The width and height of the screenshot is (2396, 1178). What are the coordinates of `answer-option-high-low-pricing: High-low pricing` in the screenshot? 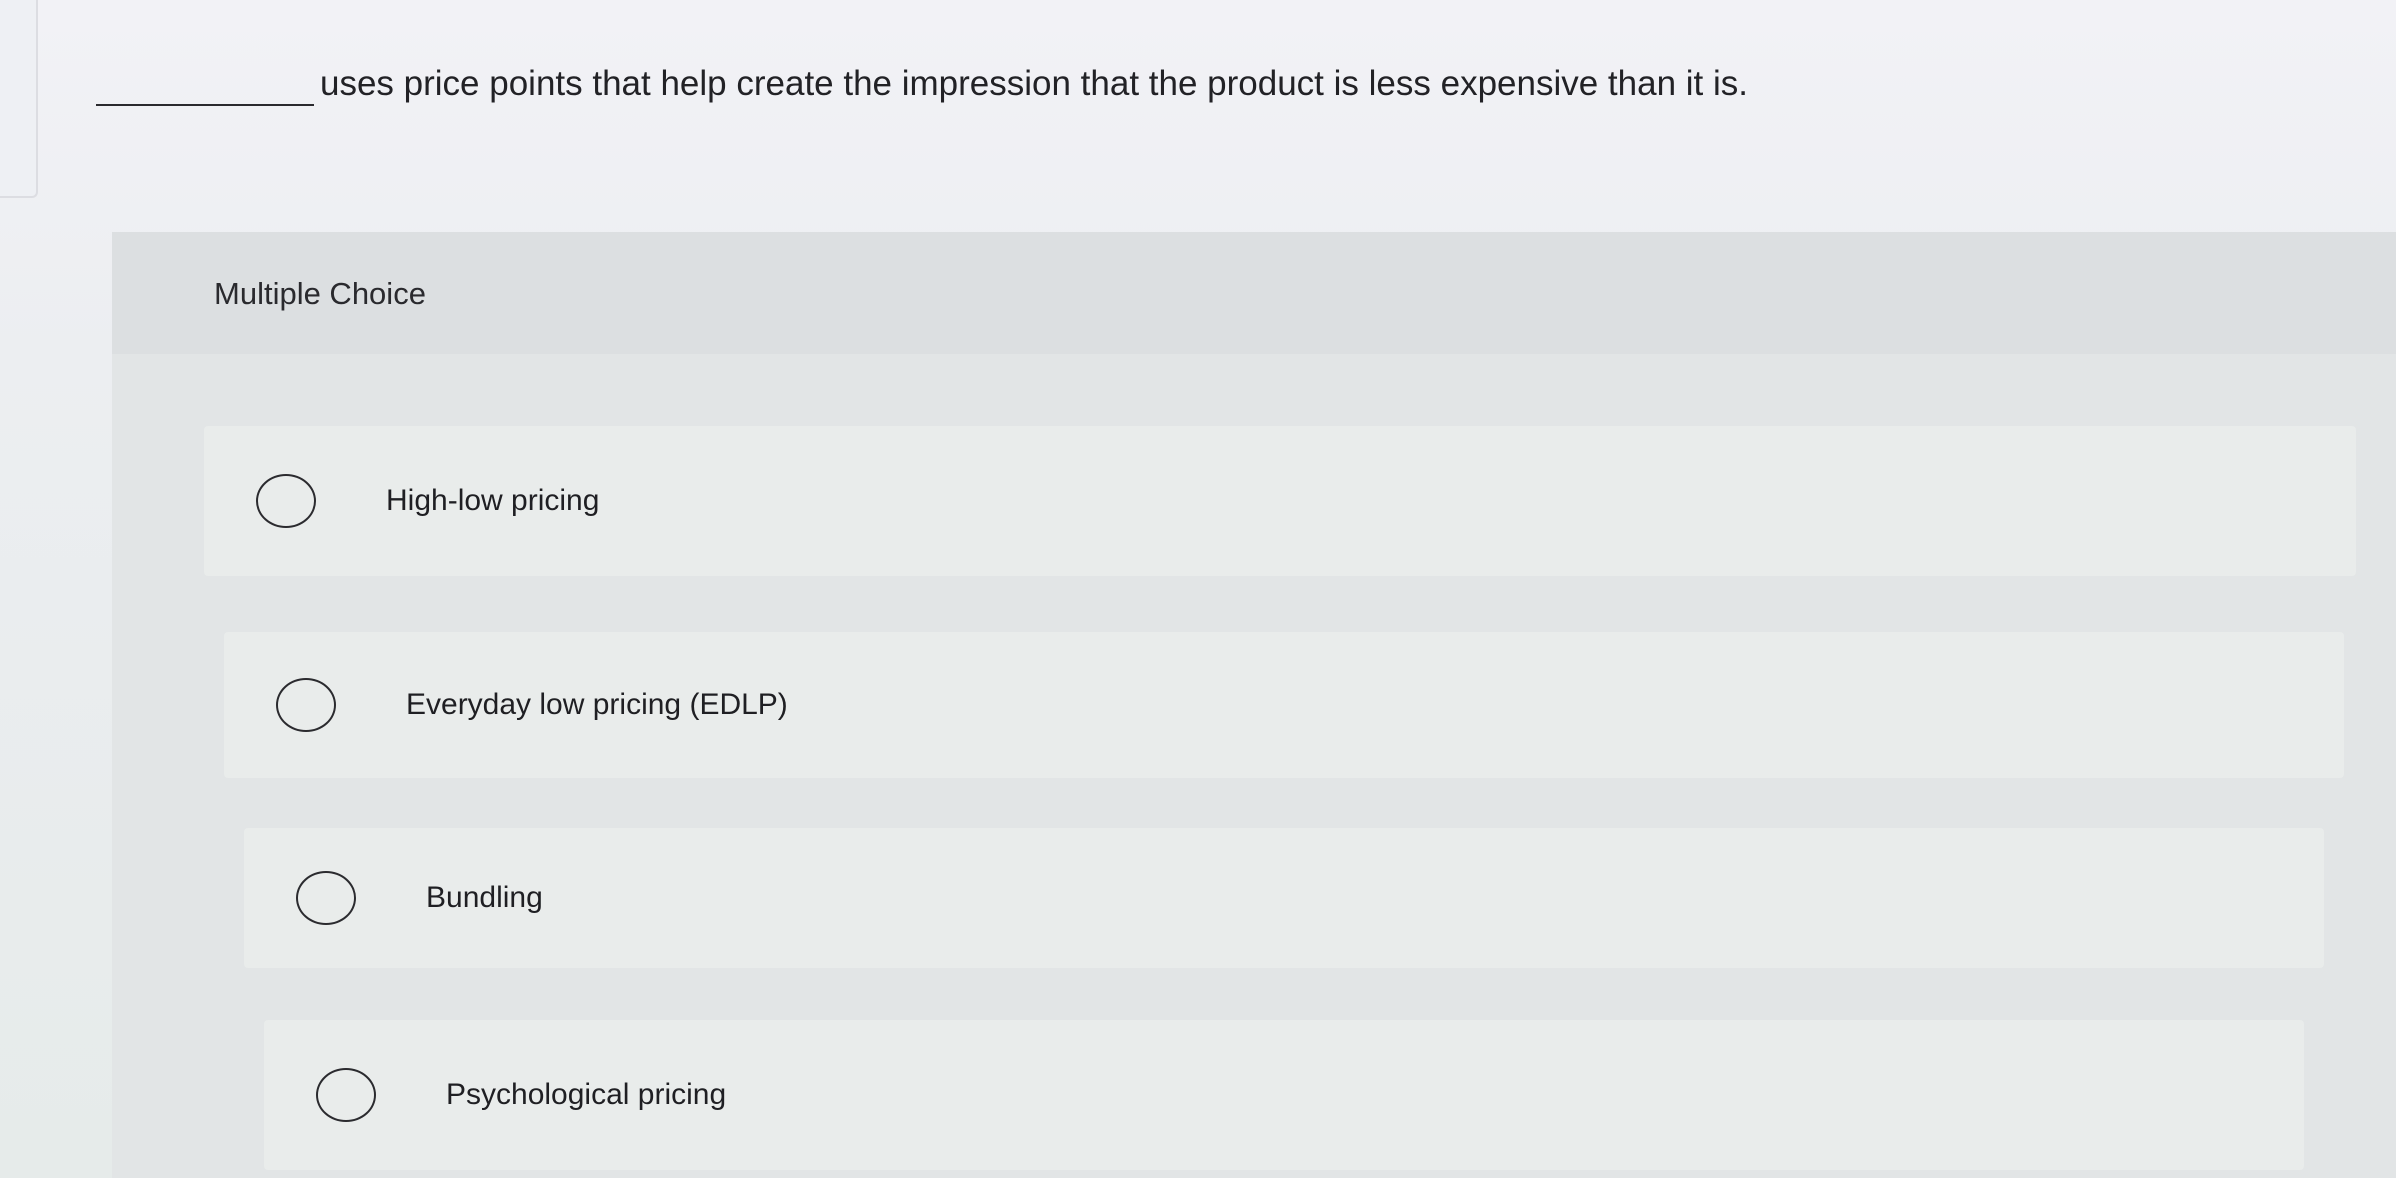 It's located at (1280, 501).